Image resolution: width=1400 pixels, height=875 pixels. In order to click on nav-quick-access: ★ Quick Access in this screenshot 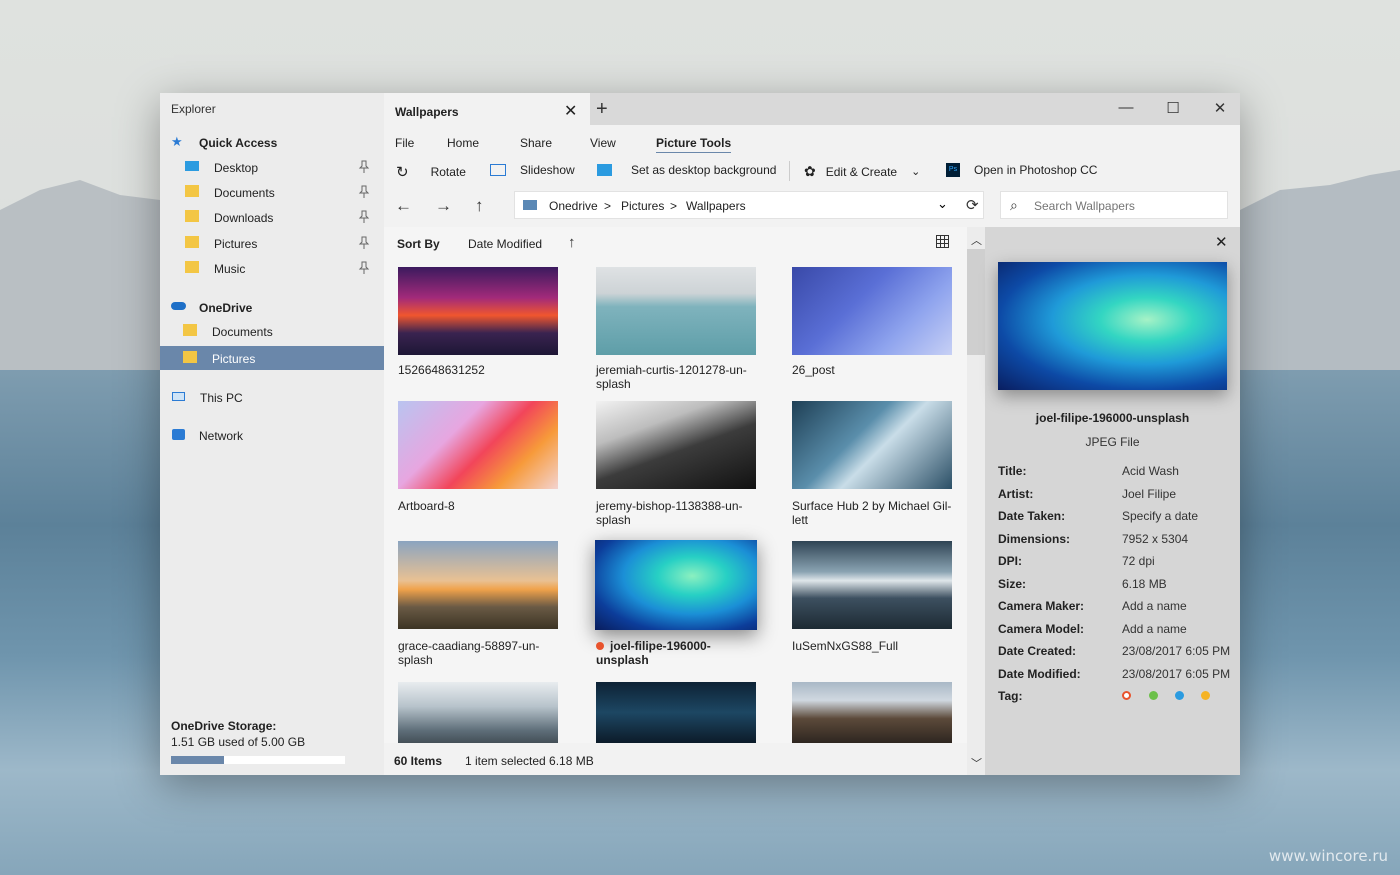, I will do `click(272, 142)`.